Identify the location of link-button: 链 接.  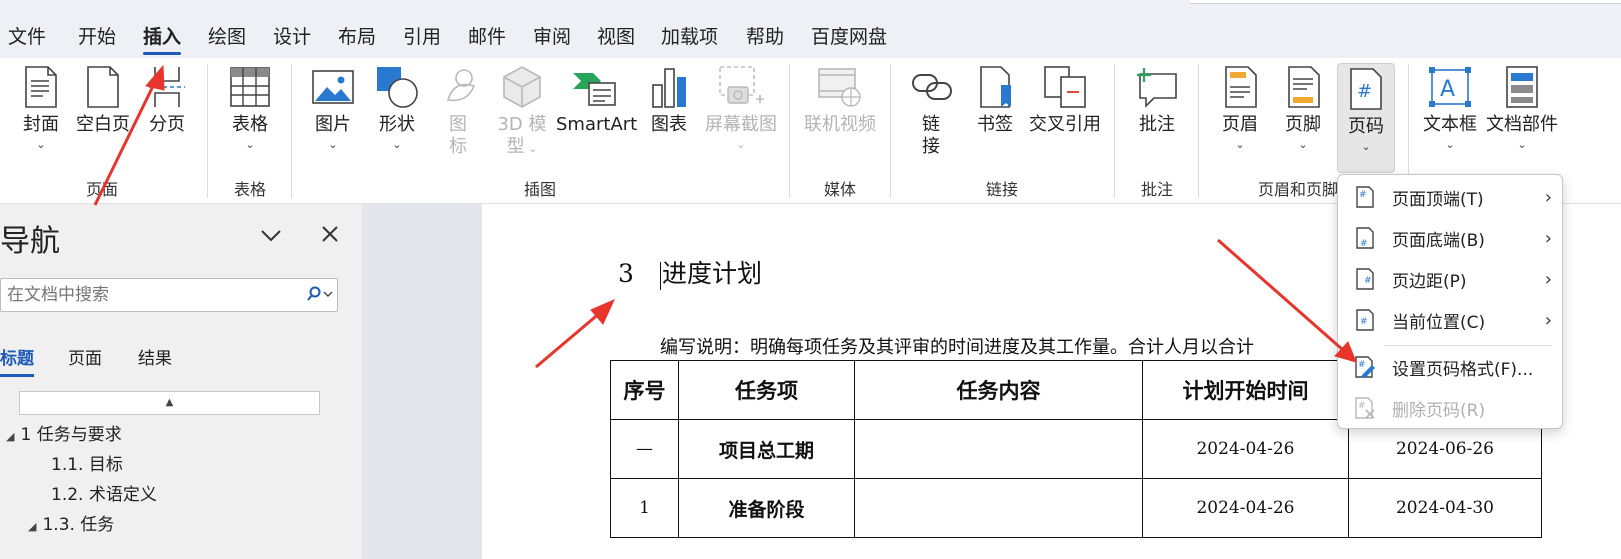
(931, 110).